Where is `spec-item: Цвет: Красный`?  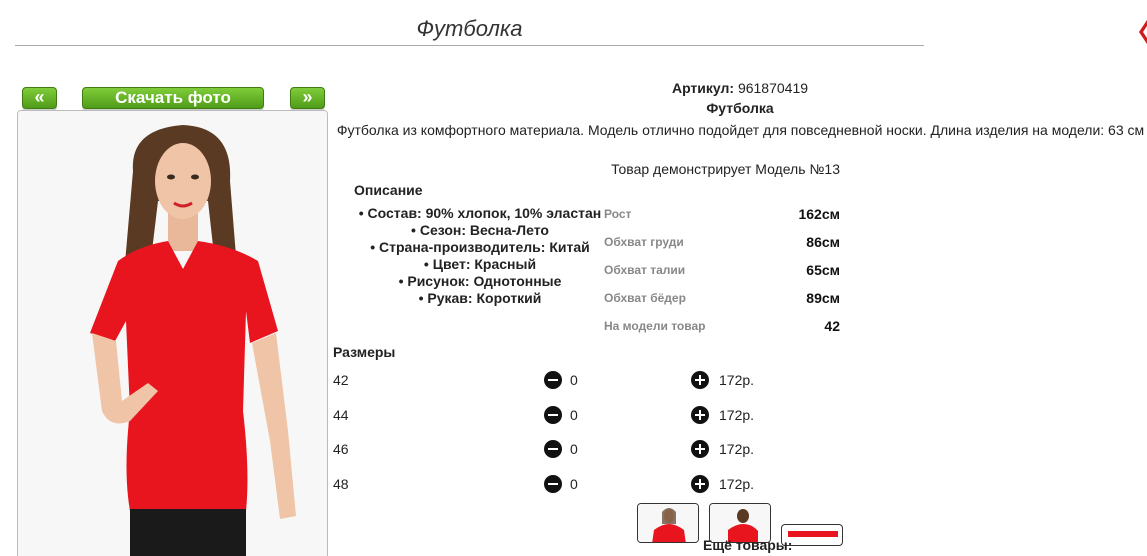
spec-item: Цвет: Красный is located at coordinates (480, 264).